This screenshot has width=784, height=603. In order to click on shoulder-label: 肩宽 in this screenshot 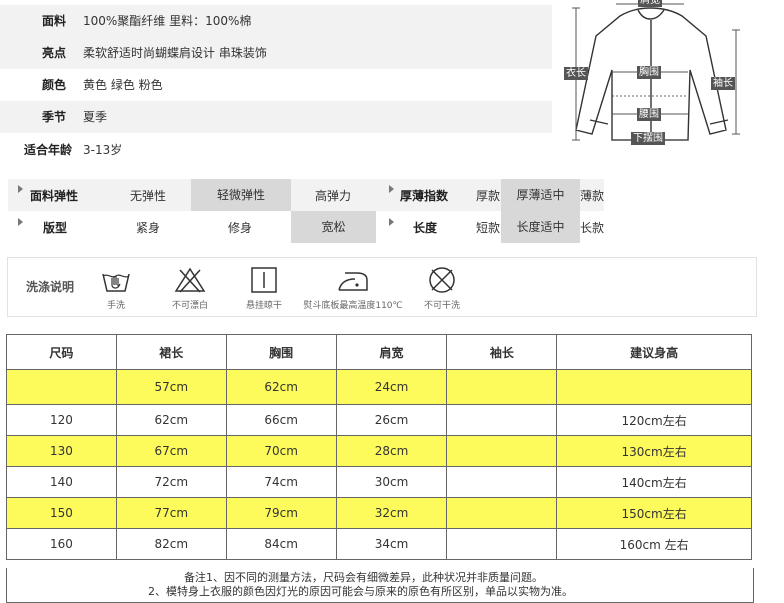, I will do `click(650, 3)`.